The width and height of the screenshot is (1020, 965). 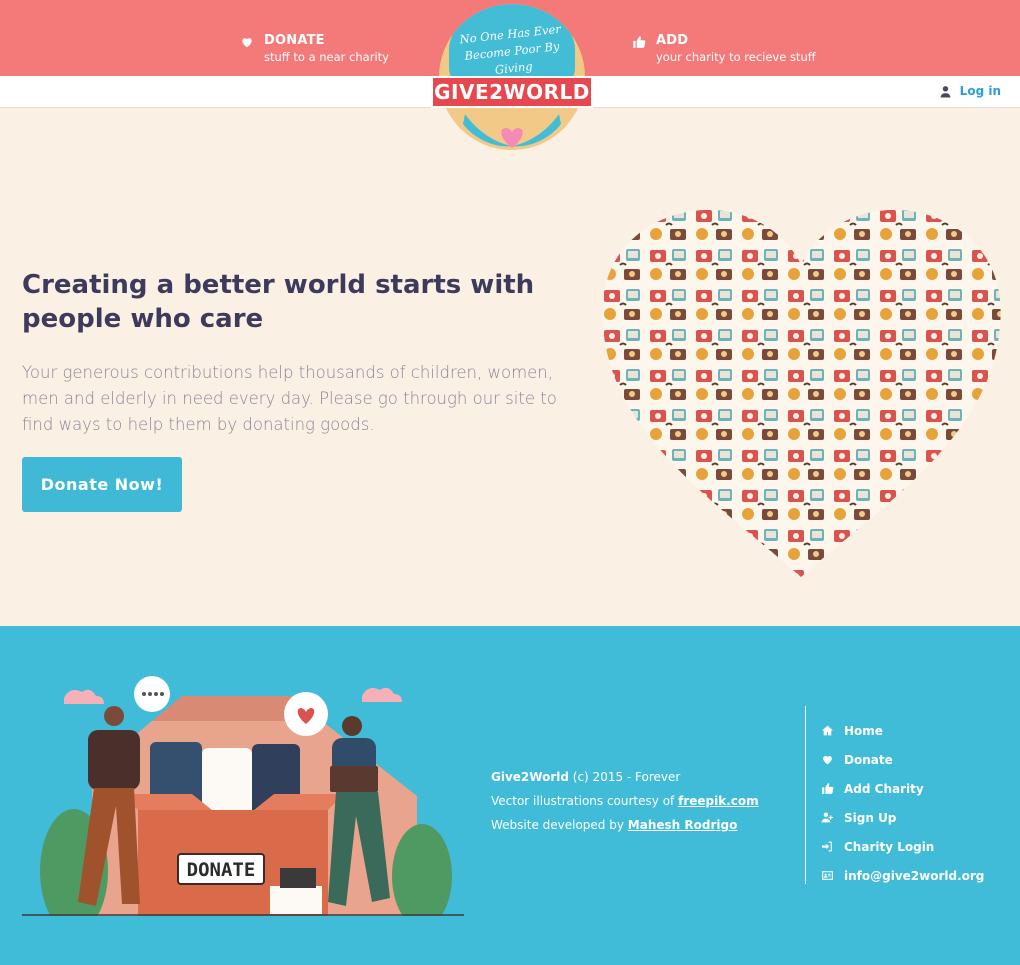 What do you see at coordinates (683, 825) in the screenshot?
I see `developer-link: Mahesh Rodrigo` at bounding box center [683, 825].